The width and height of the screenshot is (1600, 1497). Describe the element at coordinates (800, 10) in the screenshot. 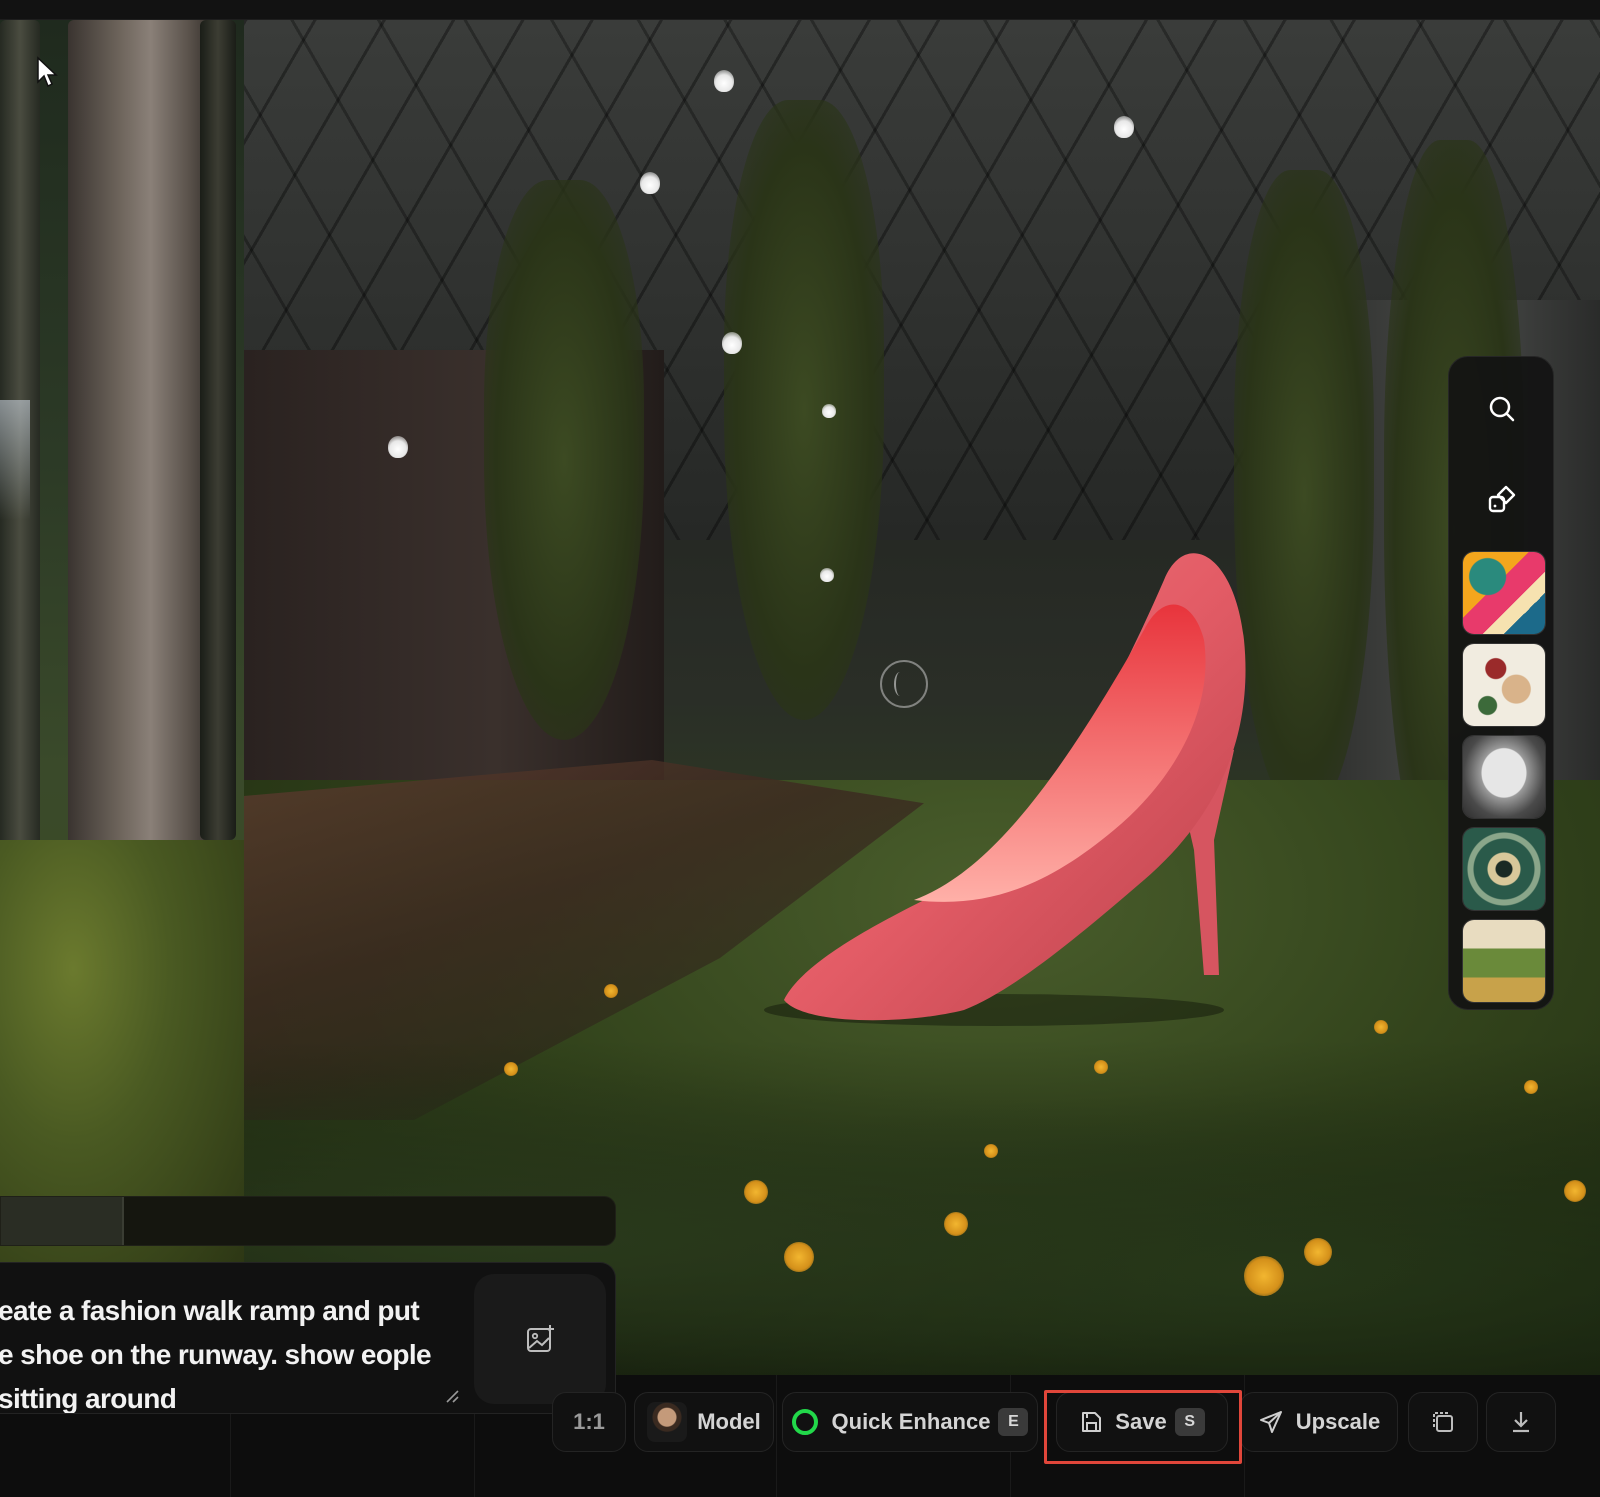

I see `top-strip` at that location.